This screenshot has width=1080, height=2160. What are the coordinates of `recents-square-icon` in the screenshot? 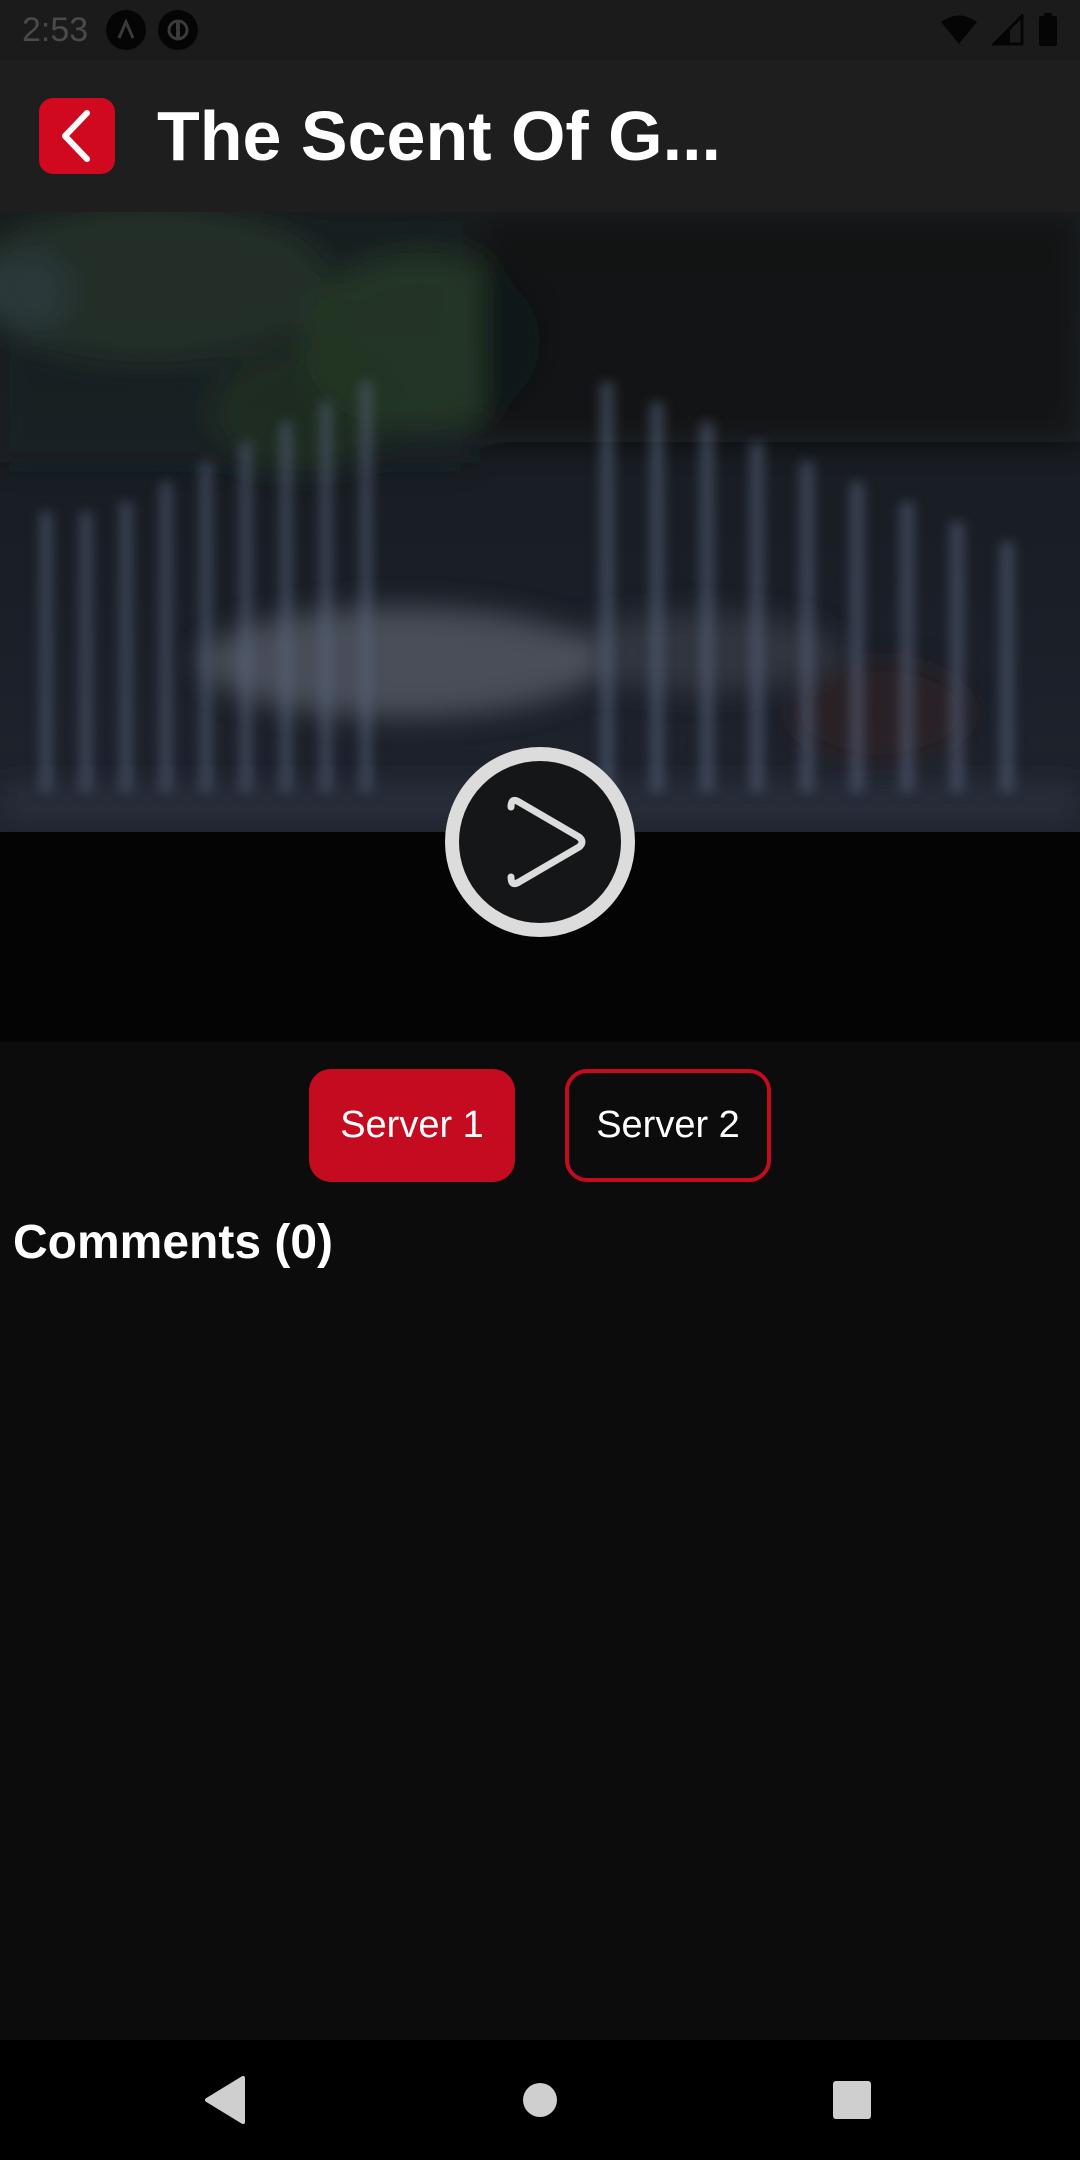 It's located at (852, 2100).